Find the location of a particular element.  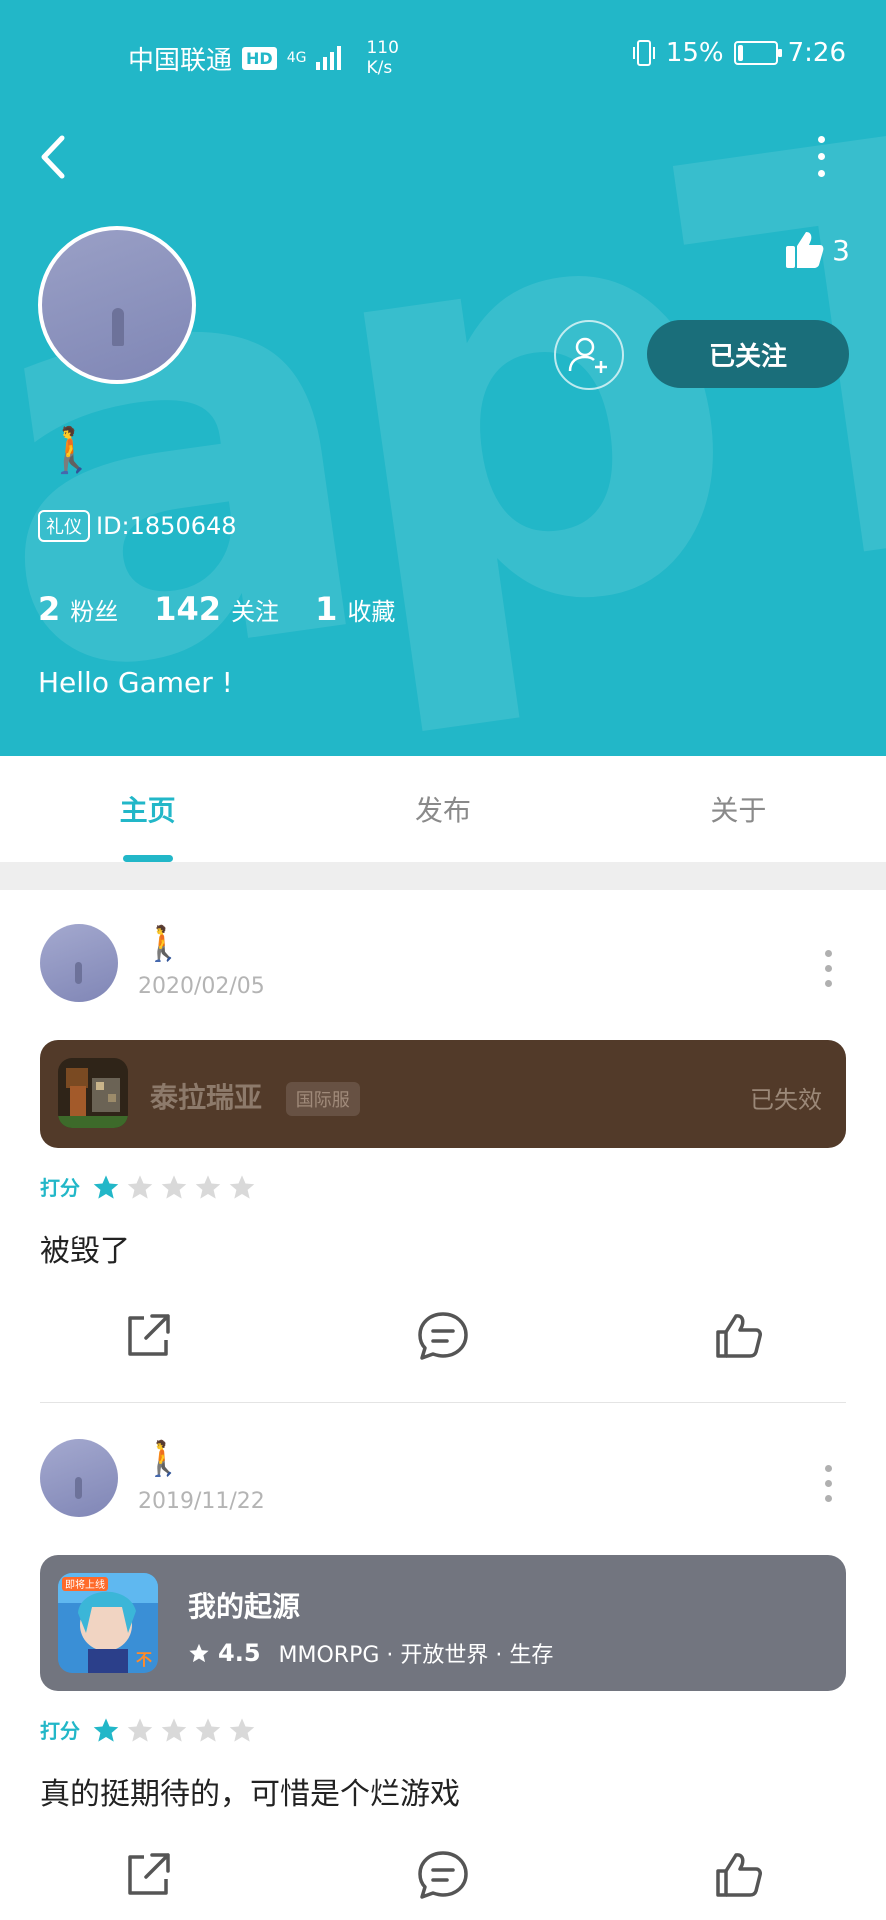

tab-home: 主页 is located at coordinates (147, 809).